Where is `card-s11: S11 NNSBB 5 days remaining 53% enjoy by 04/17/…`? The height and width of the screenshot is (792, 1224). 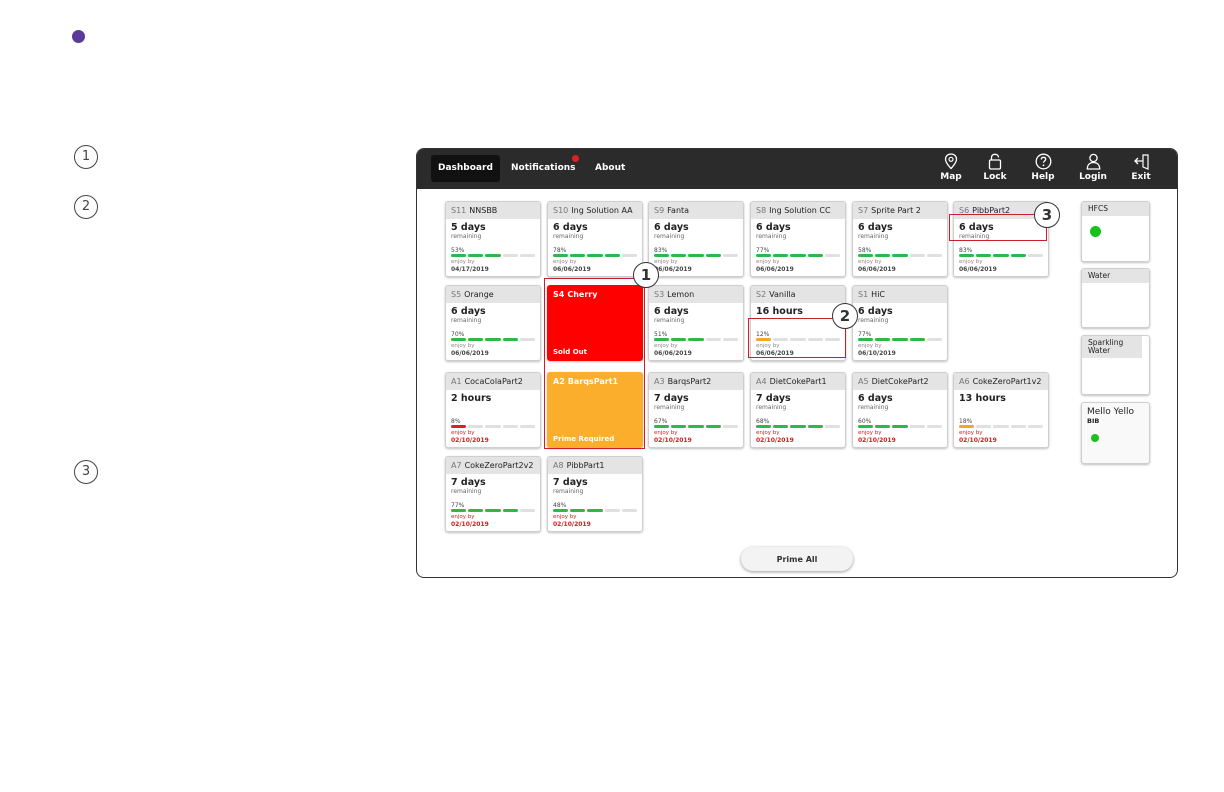 card-s11: S11 NNSBB 5 days remaining 53% enjoy by 04/17/… is located at coordinates (493, 239).